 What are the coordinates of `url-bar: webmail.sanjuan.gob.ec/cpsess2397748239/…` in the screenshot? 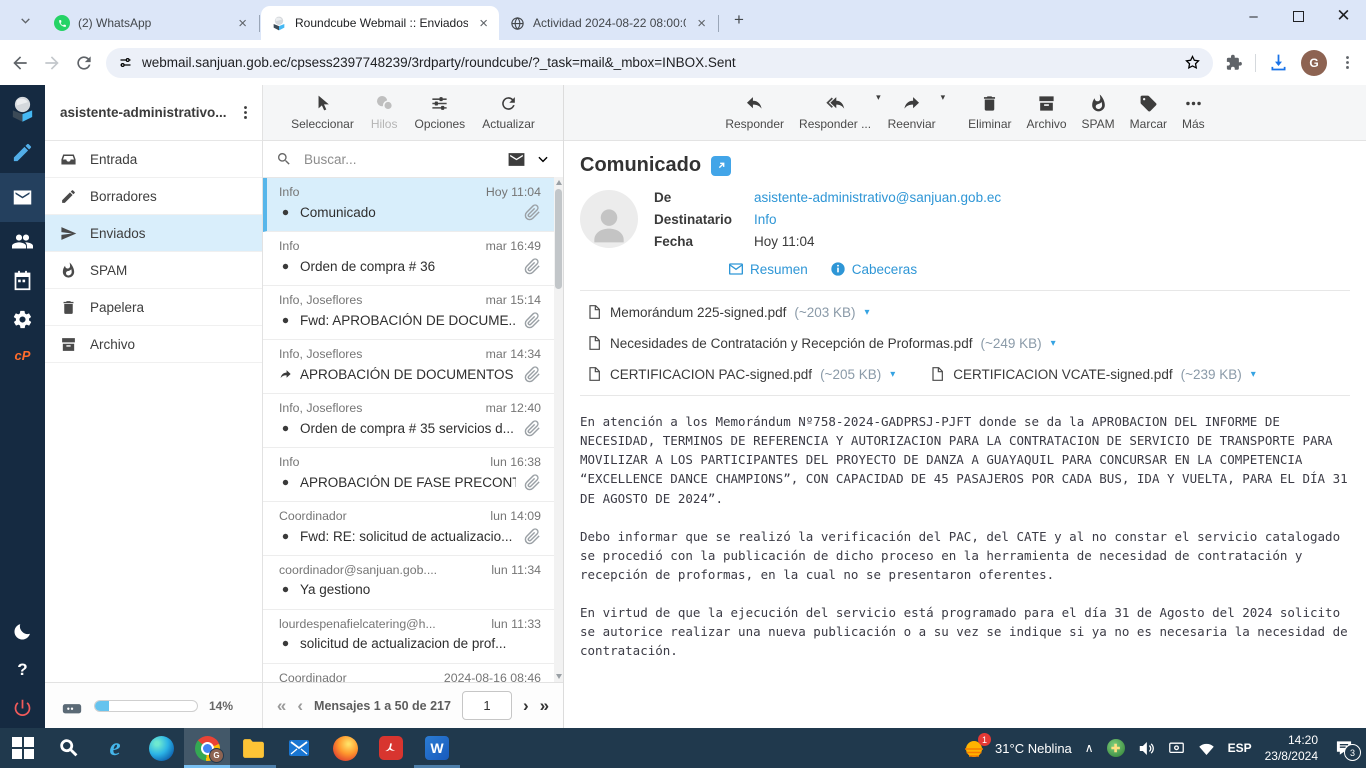 It's located at (659, 62).